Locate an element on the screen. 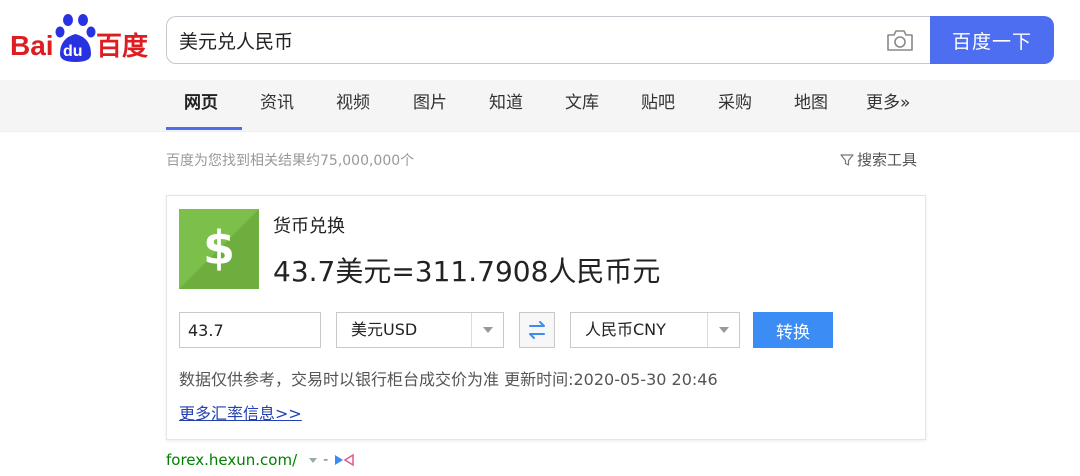  caret-down-icon is located at coordinates (313, 460).